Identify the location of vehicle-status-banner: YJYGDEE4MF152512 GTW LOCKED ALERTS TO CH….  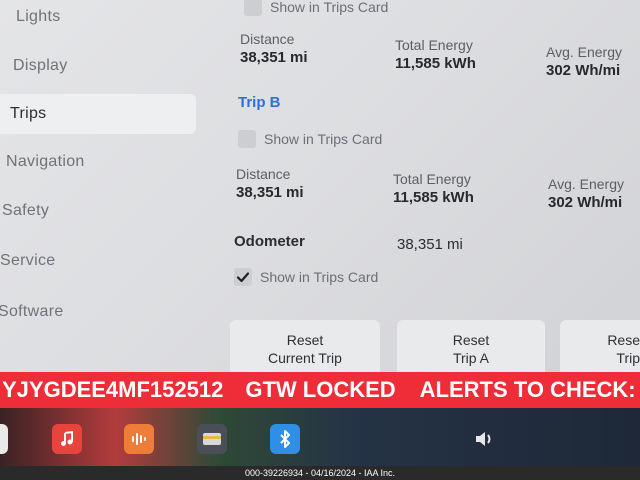
(320, 390).